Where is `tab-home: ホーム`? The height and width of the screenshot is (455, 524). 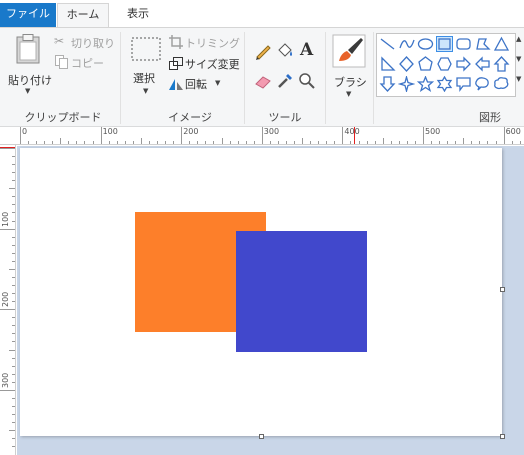
tab-home: ホーム is located at coordinates (83, 15).